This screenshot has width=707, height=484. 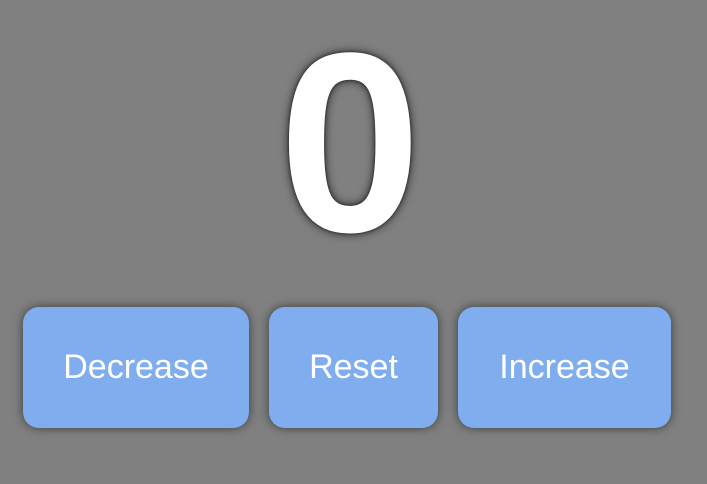 I want to click on increase-button: Increase, so click(x=564, y=367).